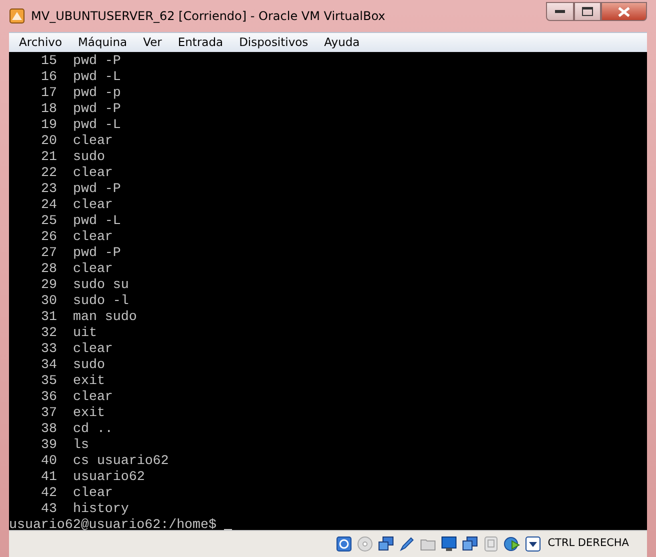 This screenshot has width=656, height=557. I want to click on history-command: usuario62, so click(109, 477).